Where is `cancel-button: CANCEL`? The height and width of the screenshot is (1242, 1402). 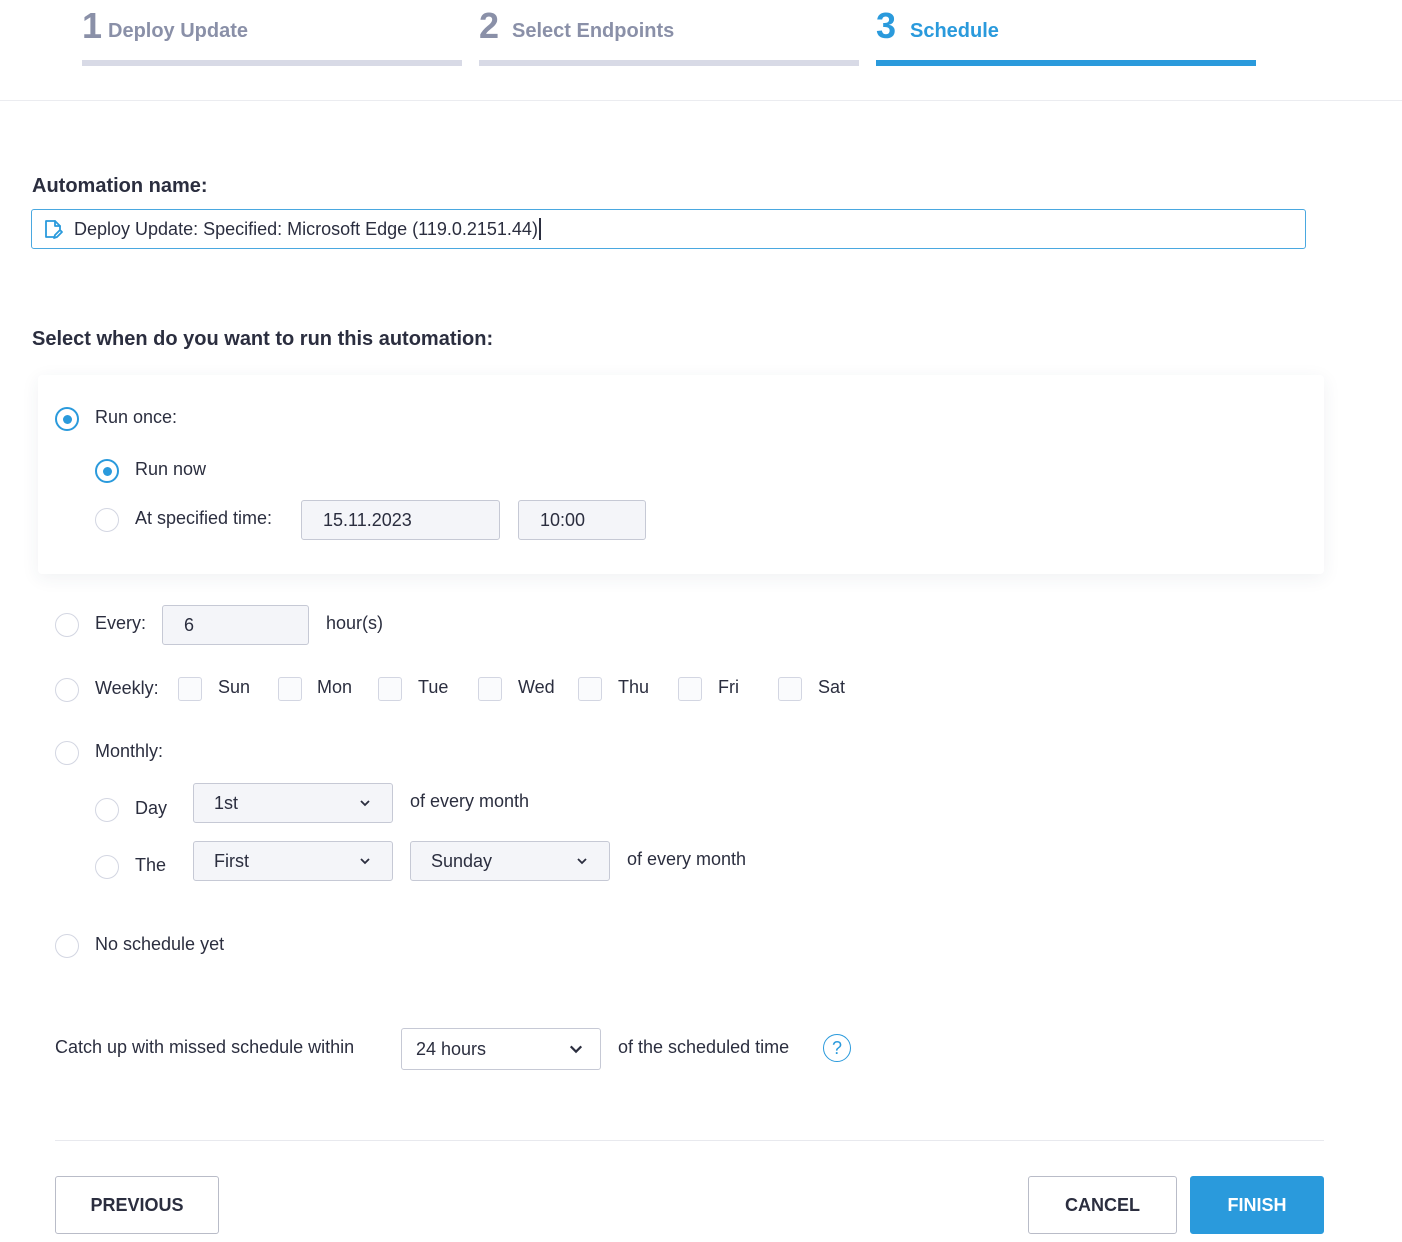
cancel-button: CANCEL is located at coordinates (1102, 1205).